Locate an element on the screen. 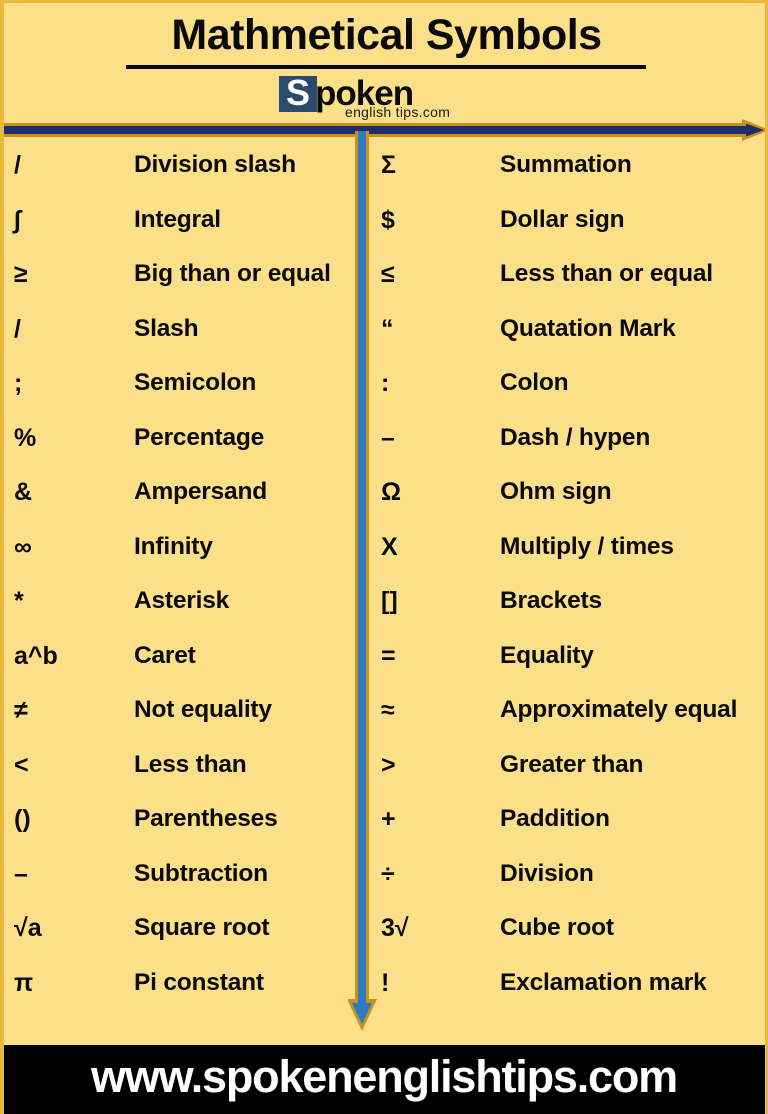 Image resolution: width=768 pixels, height=1114 pixels. symbol-glyph: ≈ is located at coordinates (388, 710).